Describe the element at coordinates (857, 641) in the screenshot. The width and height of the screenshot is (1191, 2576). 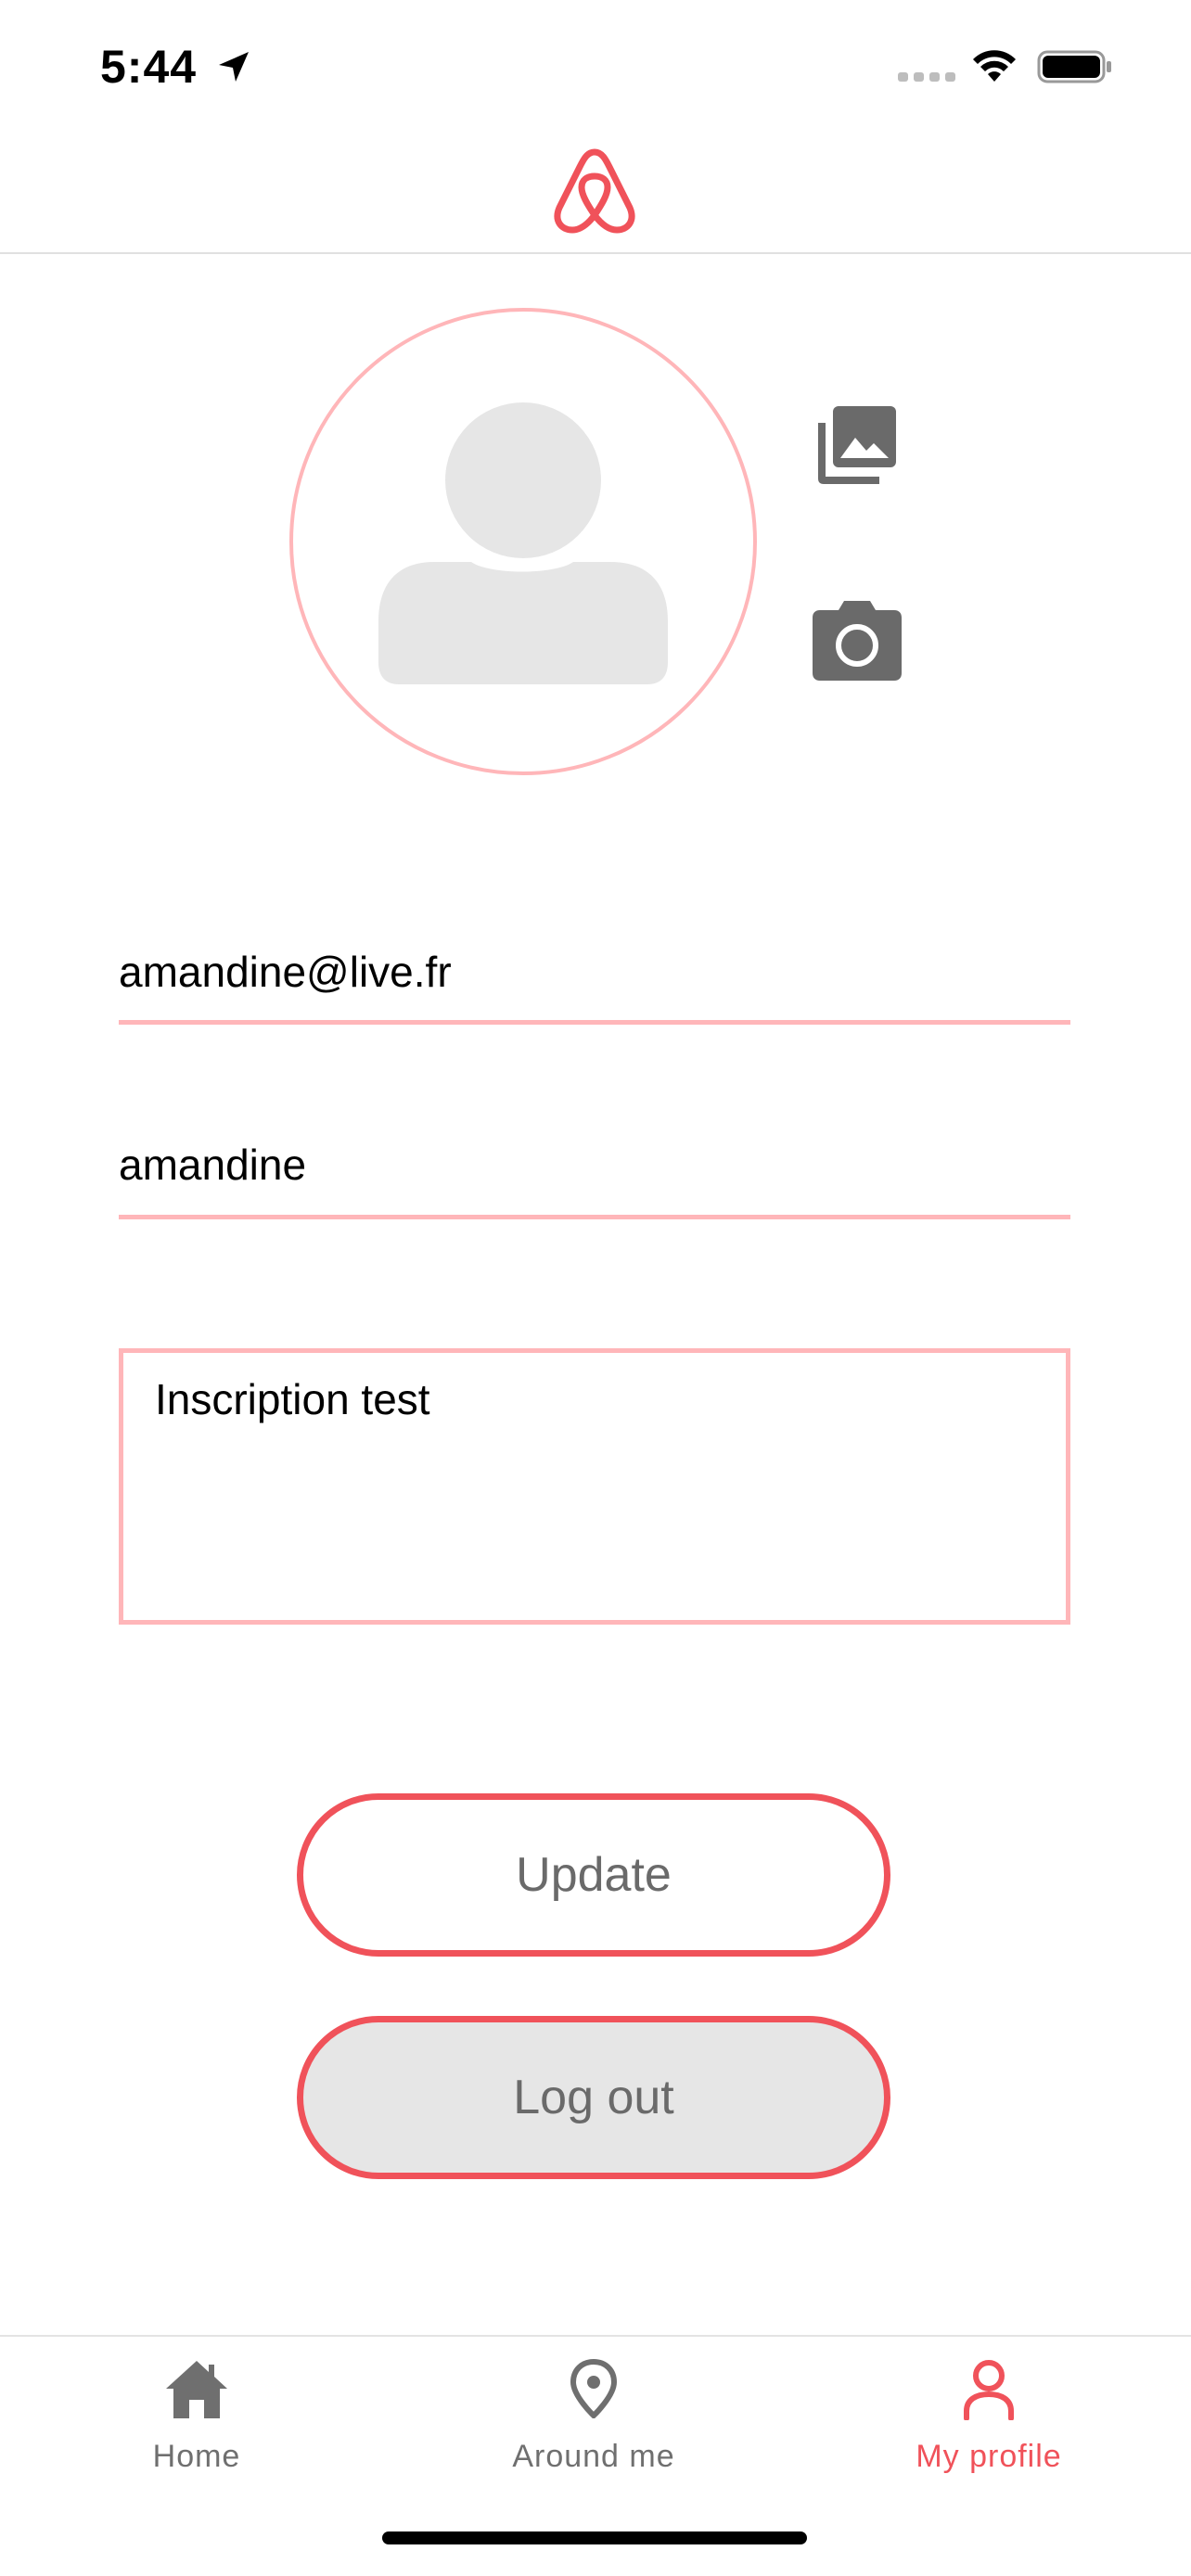
I see `camera-icon` at that location.